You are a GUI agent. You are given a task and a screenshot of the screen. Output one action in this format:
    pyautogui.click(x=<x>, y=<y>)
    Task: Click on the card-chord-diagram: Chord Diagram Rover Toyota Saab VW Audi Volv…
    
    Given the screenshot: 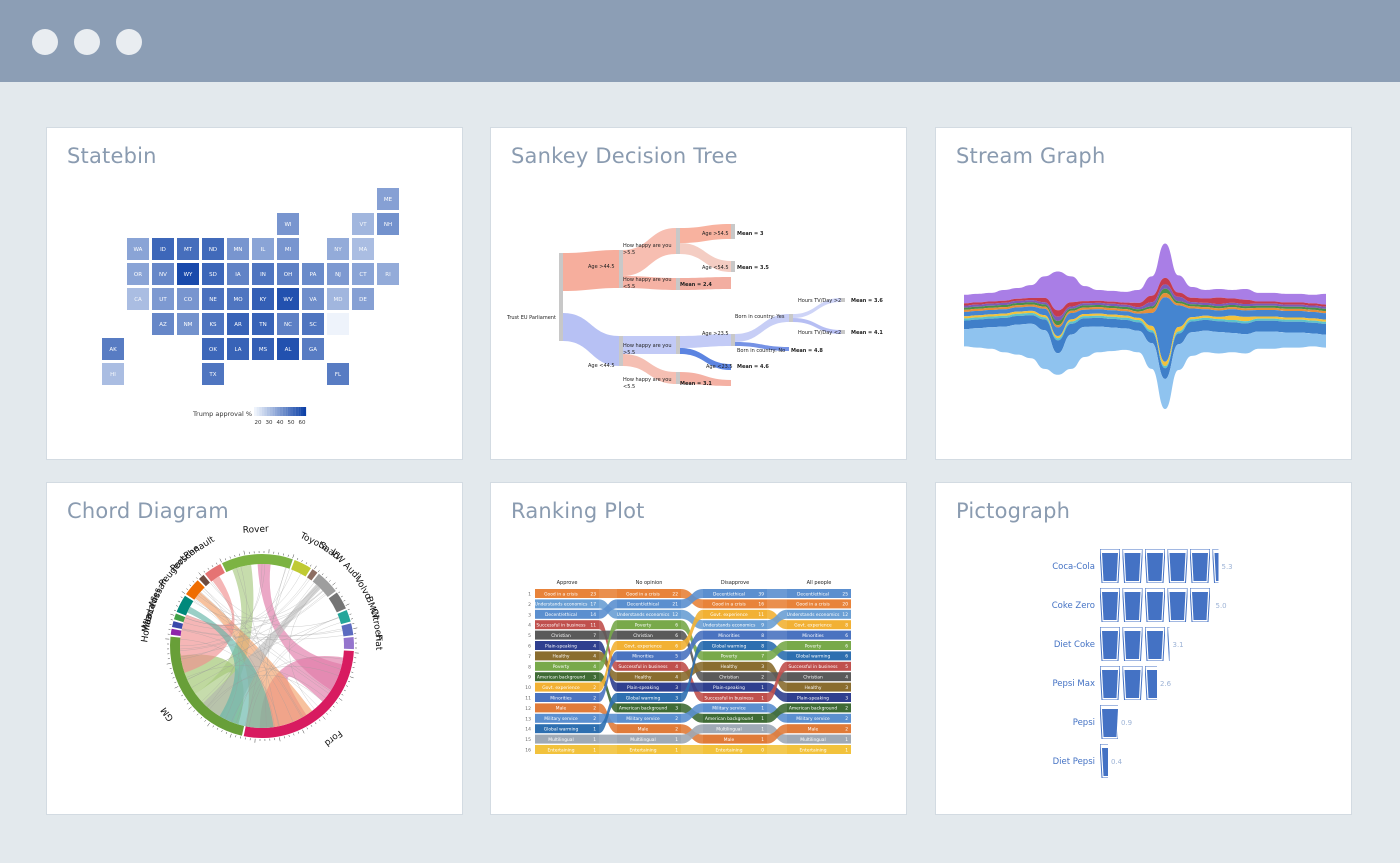 What is the action you would take?
    pyautogui.click(x=254, y=648)
    